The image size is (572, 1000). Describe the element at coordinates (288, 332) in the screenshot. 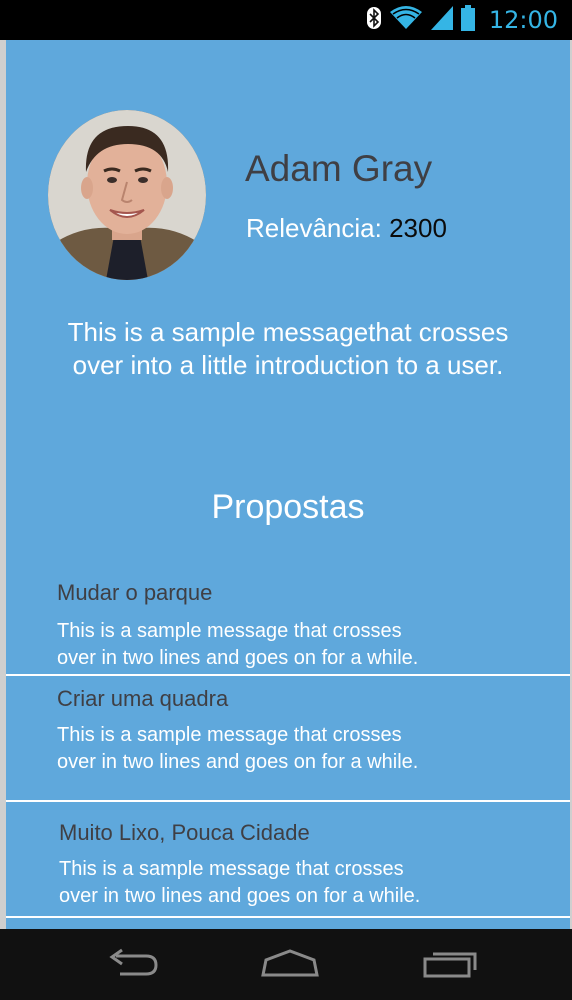

I see `intro-line: This is a sample messagethat crosses` at that location.